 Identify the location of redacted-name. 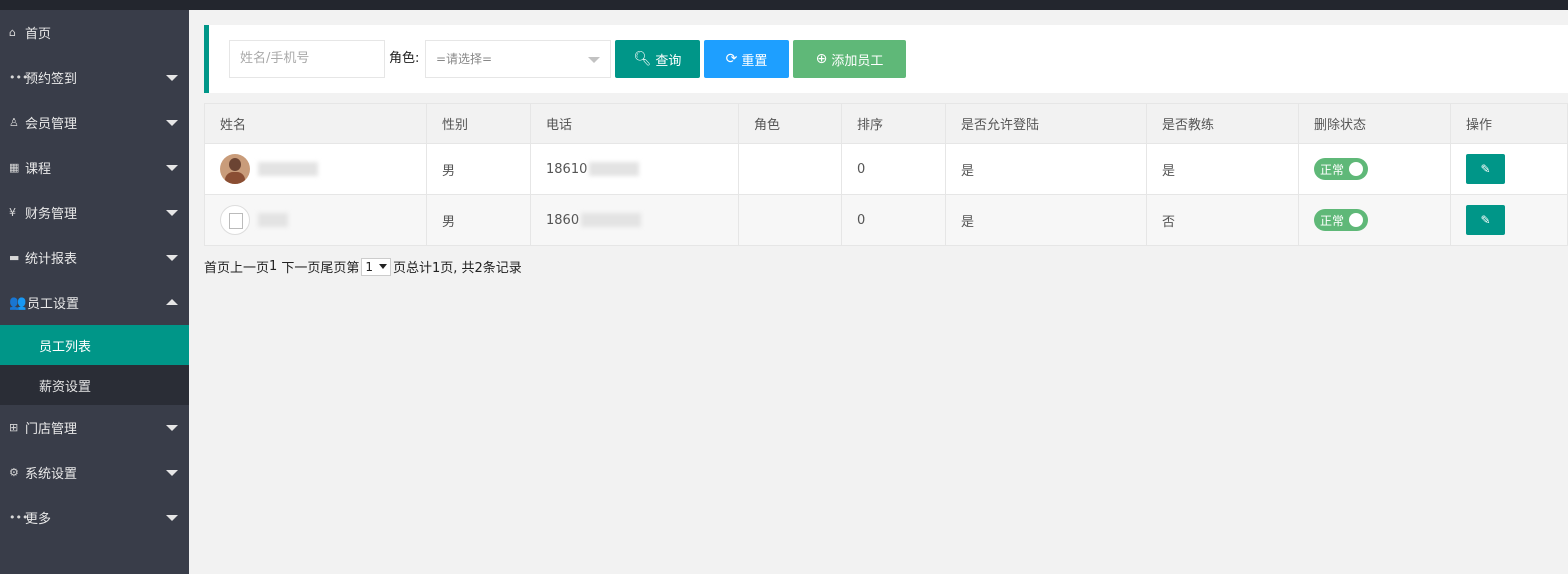
(273, 220).